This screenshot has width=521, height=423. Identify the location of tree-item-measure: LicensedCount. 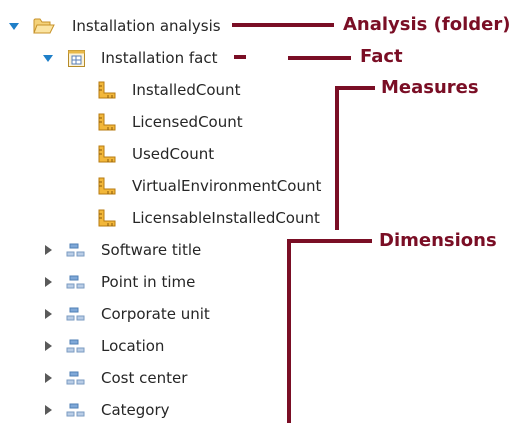
(187, 122).